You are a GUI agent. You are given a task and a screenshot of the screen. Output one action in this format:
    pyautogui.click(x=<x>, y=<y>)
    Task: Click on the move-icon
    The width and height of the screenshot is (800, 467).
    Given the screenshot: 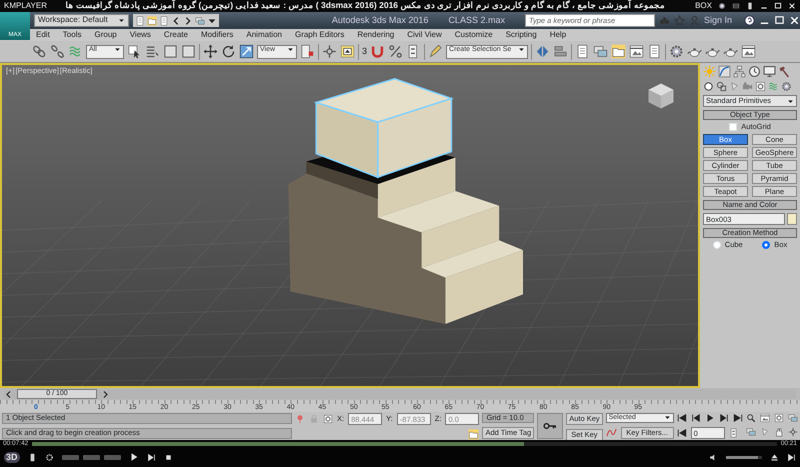 What is the action you would take?
    pyautogui.click(x=210, y=51)
    